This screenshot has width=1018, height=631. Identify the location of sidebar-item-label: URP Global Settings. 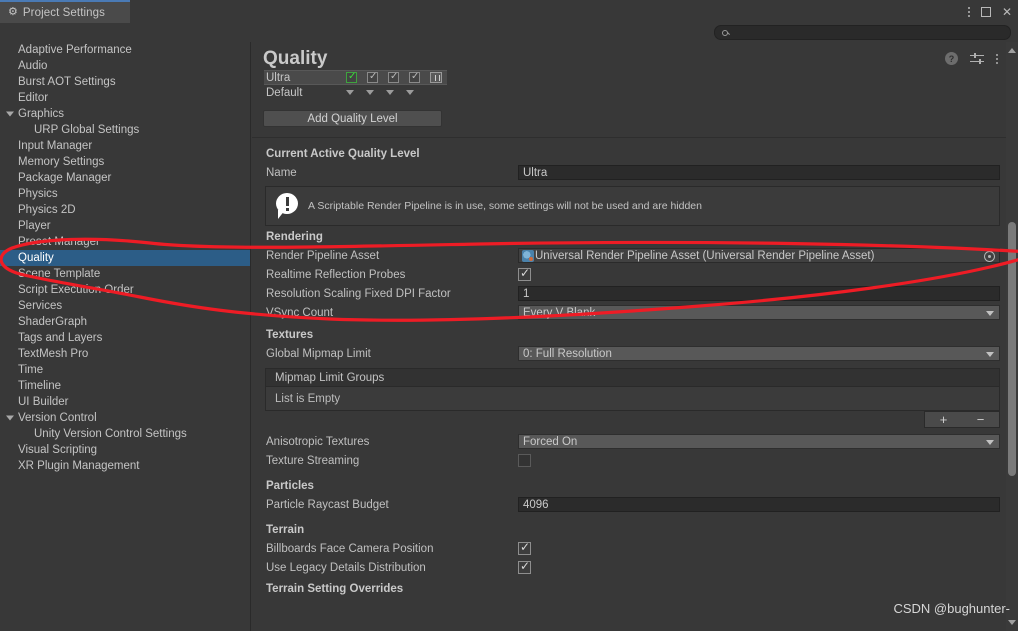
(87, 130).